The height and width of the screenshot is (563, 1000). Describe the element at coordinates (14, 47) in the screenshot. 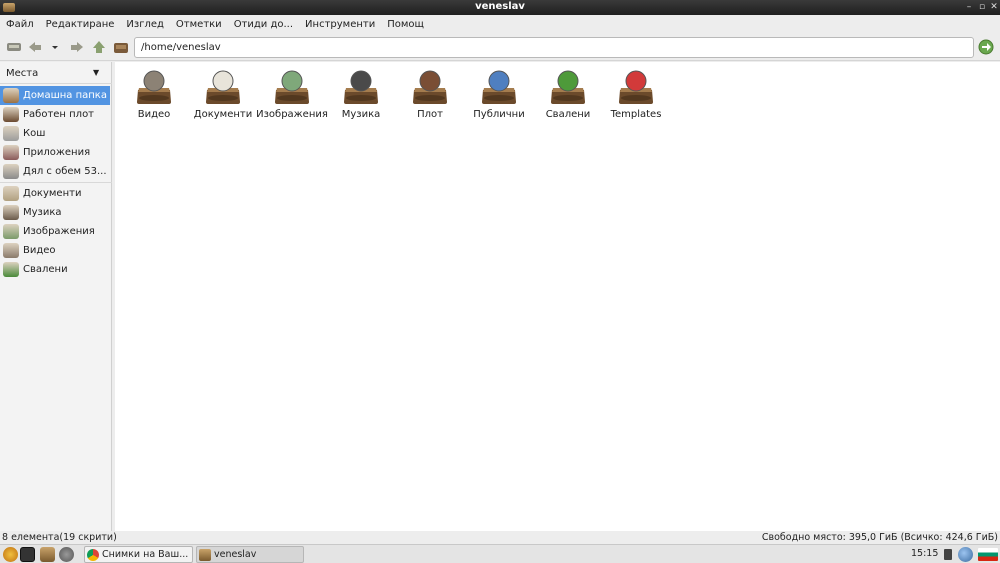

I see `computer-icon` at that location.